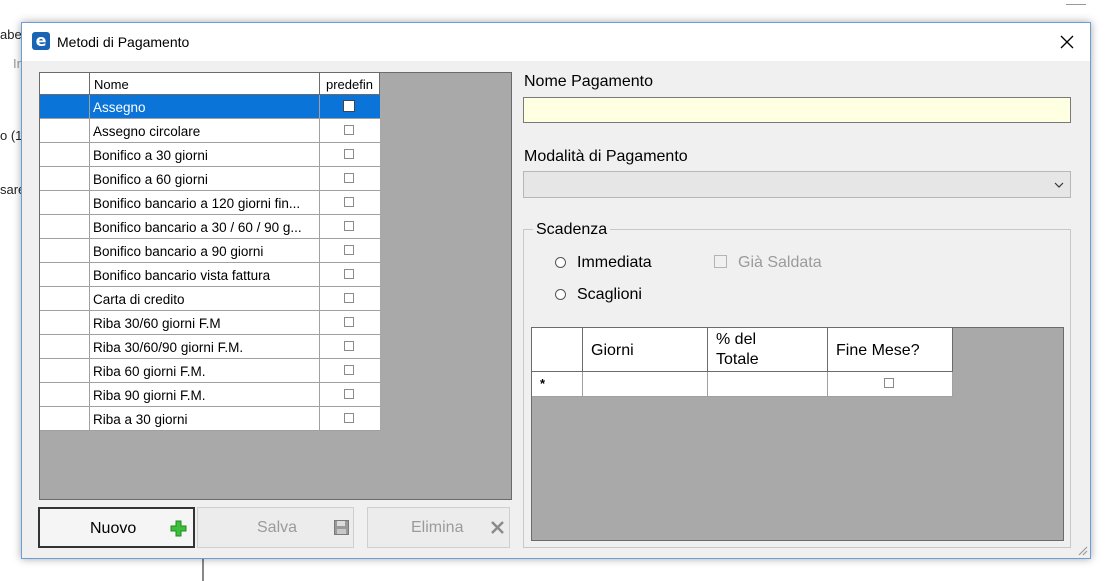 This screenshot has height=581, width=1113. What do you see at coordinates (350, 84) in the screenshot?
I see `column-header-predefinito: predefin` at bounding box center [350, 84].